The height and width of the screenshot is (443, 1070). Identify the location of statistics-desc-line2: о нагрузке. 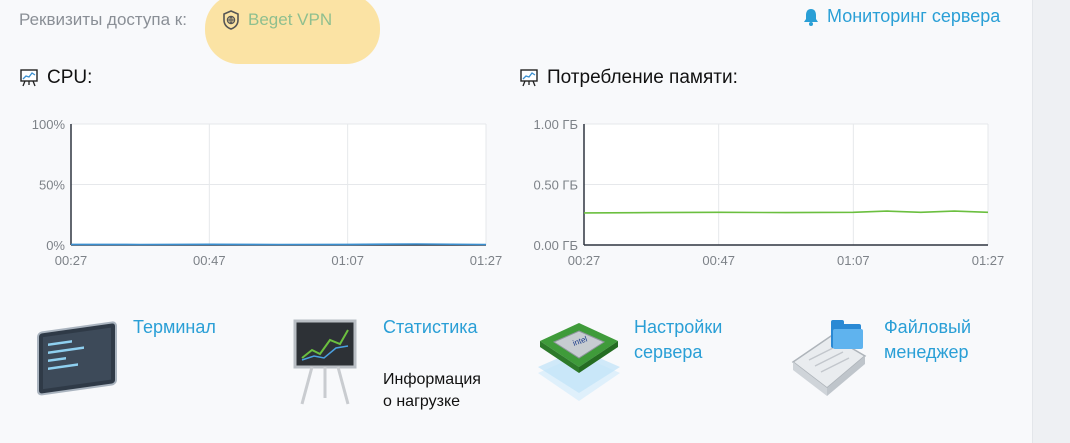
(422, 401).